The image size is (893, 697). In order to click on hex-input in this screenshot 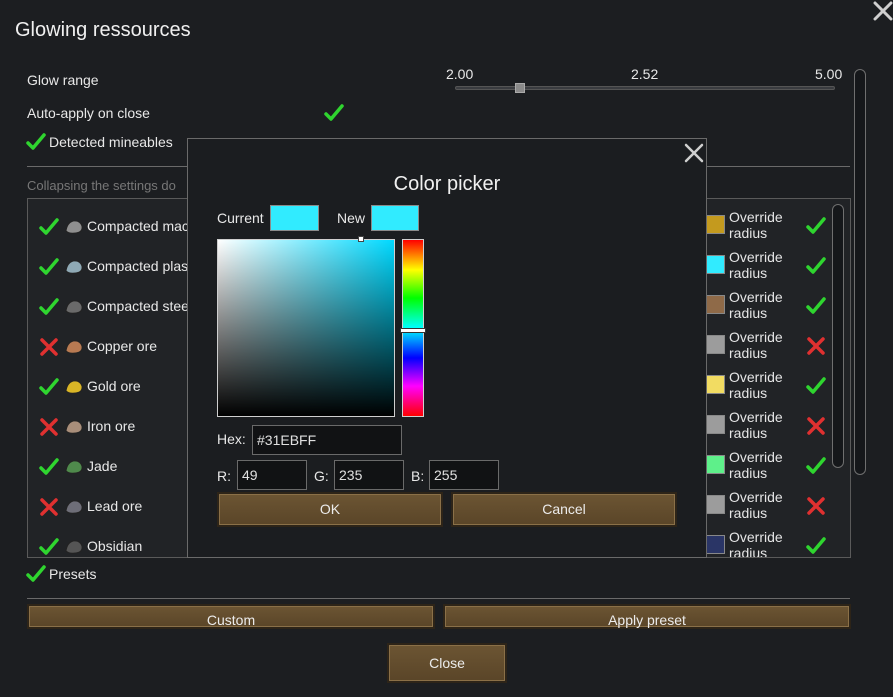, I will do `click(327, 440)`.